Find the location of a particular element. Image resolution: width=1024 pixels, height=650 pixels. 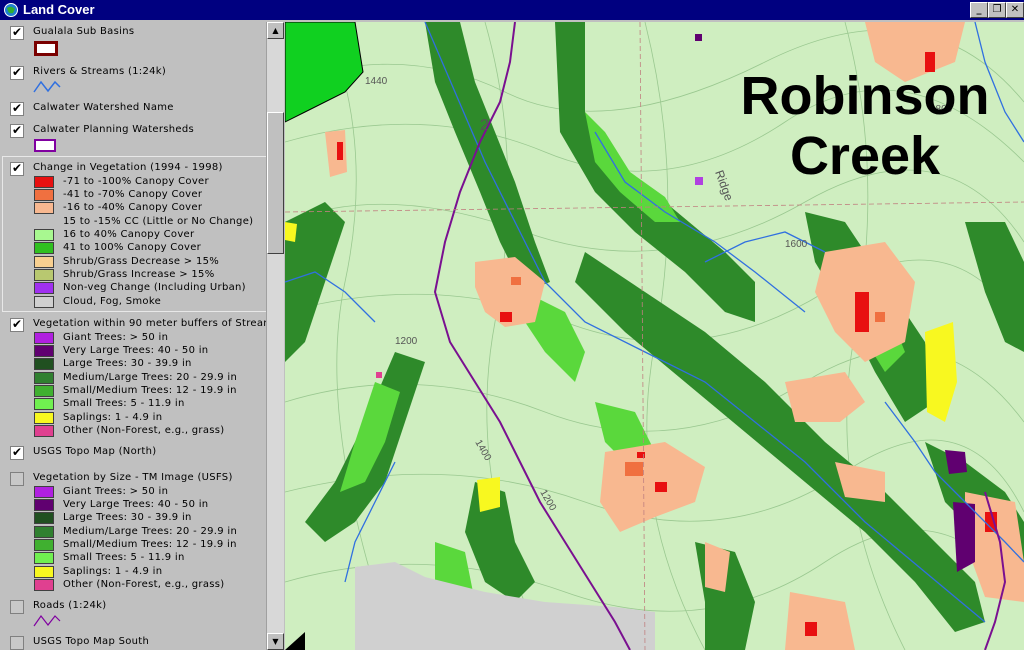

layer-name: Rivers & Streams (1:24k) is located at coordinates (99, 71).